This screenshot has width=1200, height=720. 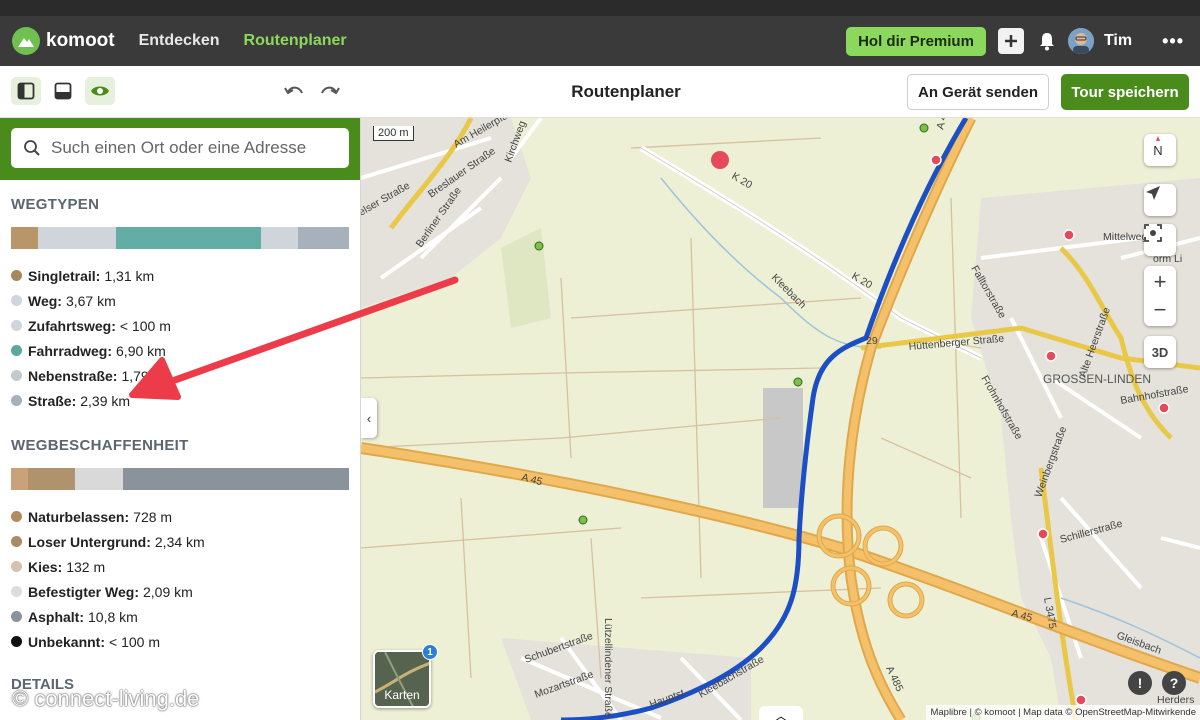 What do you see at coordinates (55, 204) in the screenshot?
I see `wegtypen-title: WEGTYPEN` at bounding box center [55, 204].